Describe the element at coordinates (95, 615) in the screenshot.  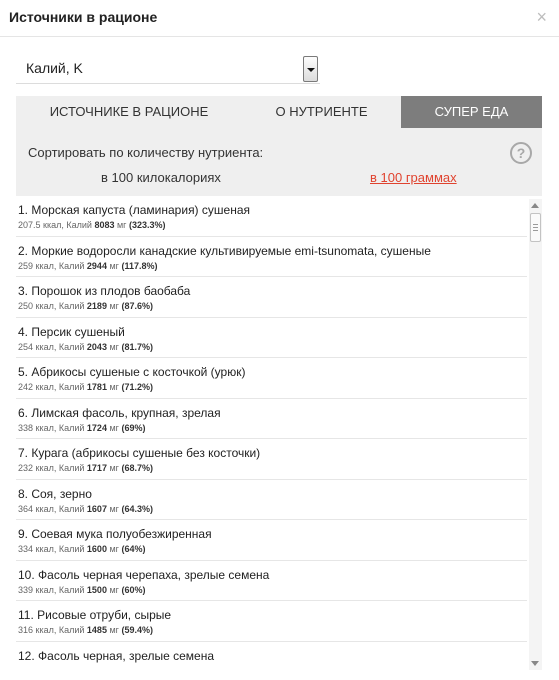
I see `item-name: 11. Рисовые отруби, сырые` at that location.